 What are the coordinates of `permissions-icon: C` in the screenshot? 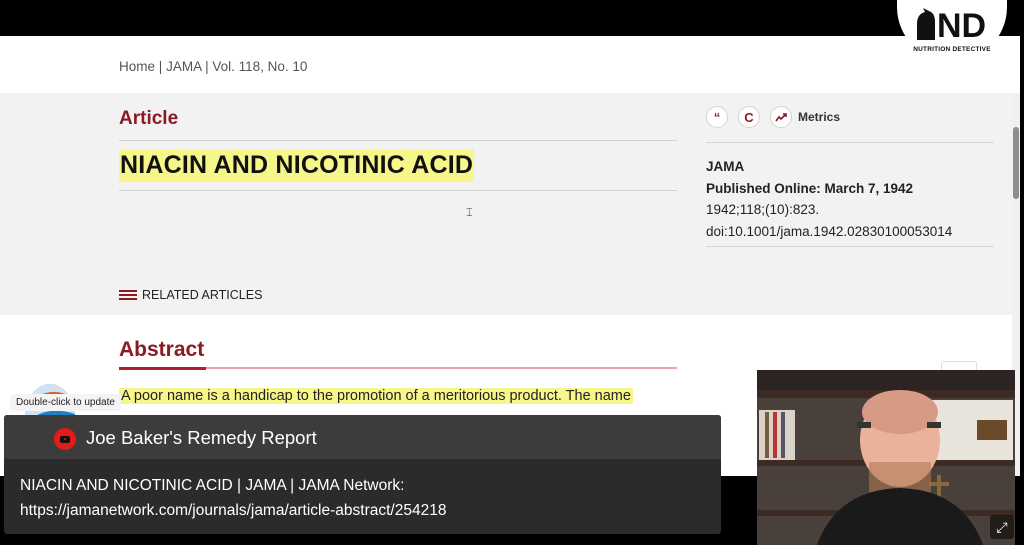 It's located at (749, 117).